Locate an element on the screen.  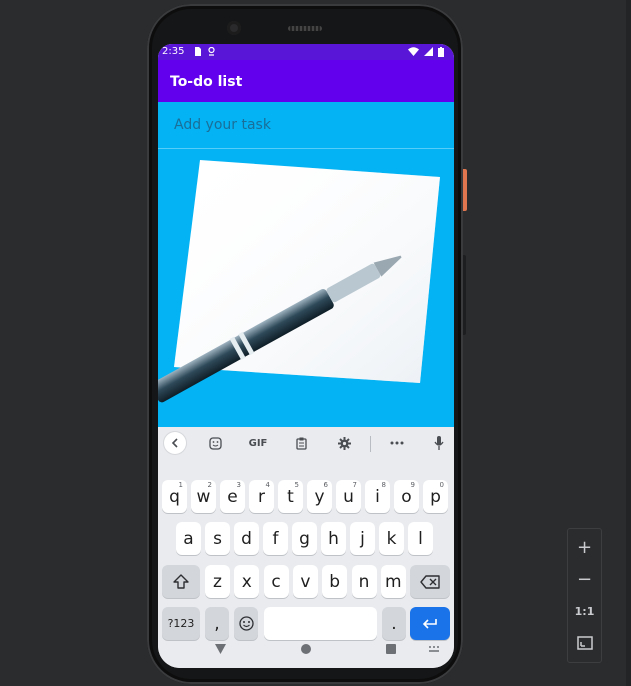
key-g: g is located at coordinates (304, 538).